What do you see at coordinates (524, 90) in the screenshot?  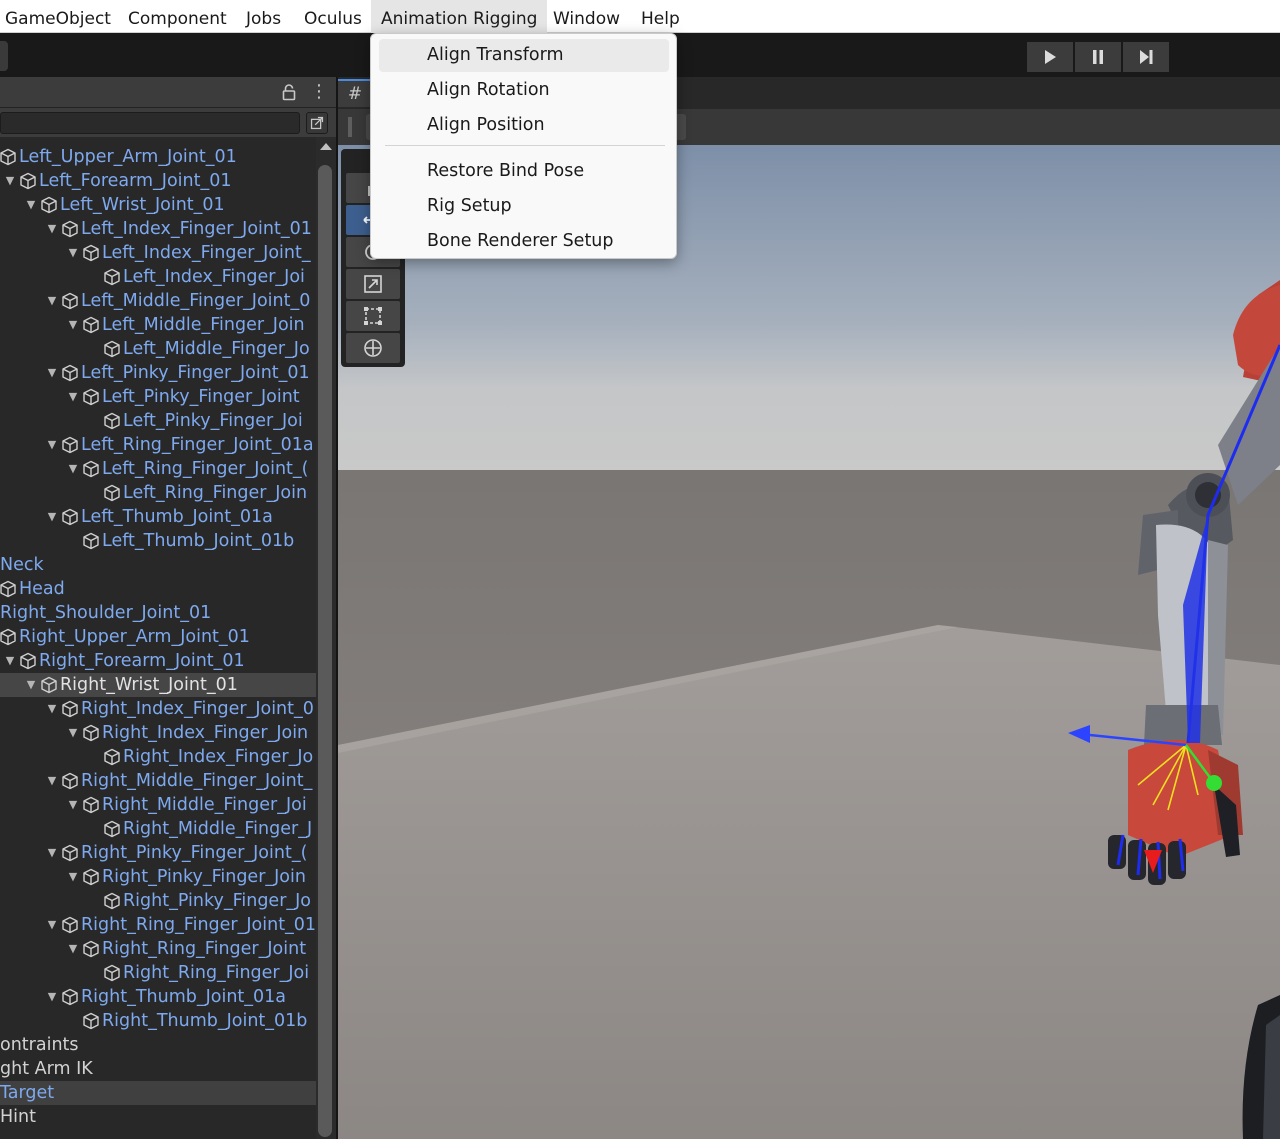 I see `menu-item-align-rotation: Align Rotation` at bounding box center [524, 90].